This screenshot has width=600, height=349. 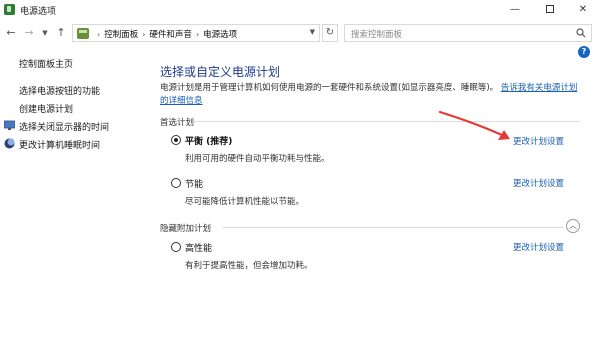 What do you see at coordinates (83, 33) in the screenshot?
I see `control-panel-icon` at bounding box center [83, 33].